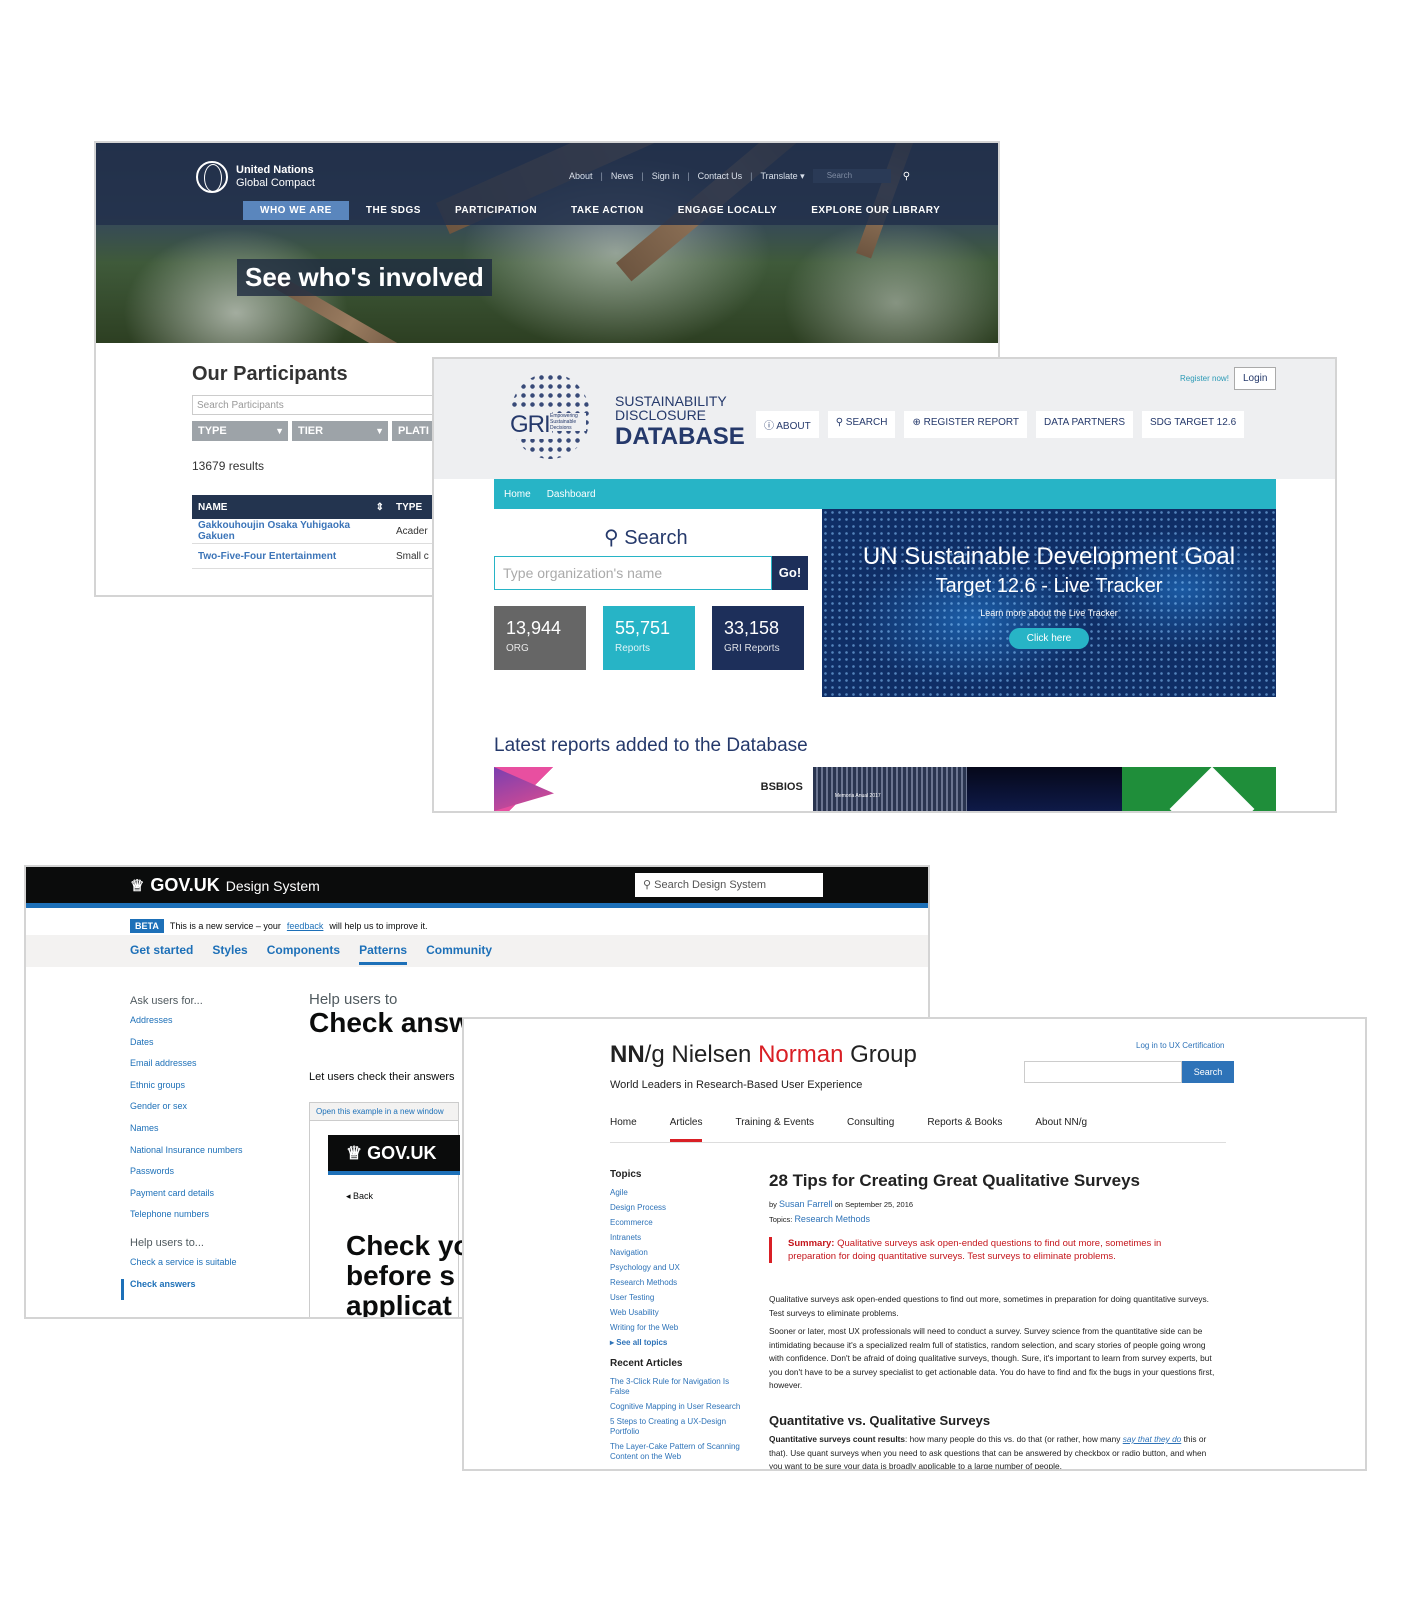 This screenshot has width=1416, height=1616. Describe the element at coordinates (303, 954) in the screenshot. I see `tab-components: Components` at that location.